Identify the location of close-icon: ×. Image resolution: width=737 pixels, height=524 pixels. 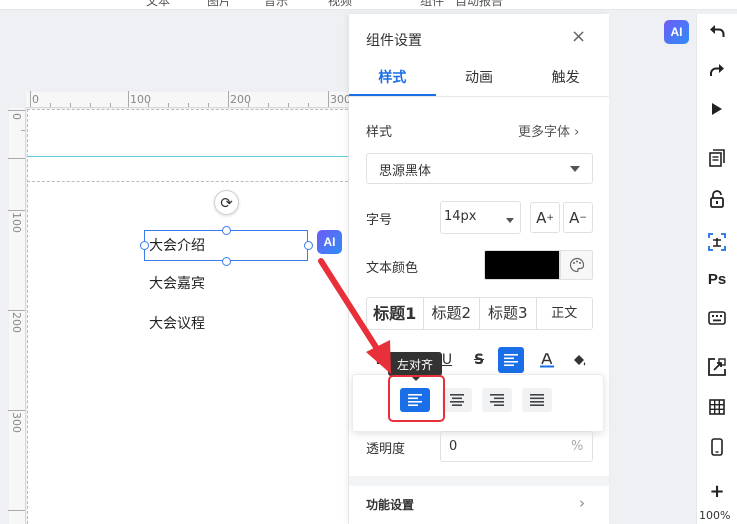
(578, 36).